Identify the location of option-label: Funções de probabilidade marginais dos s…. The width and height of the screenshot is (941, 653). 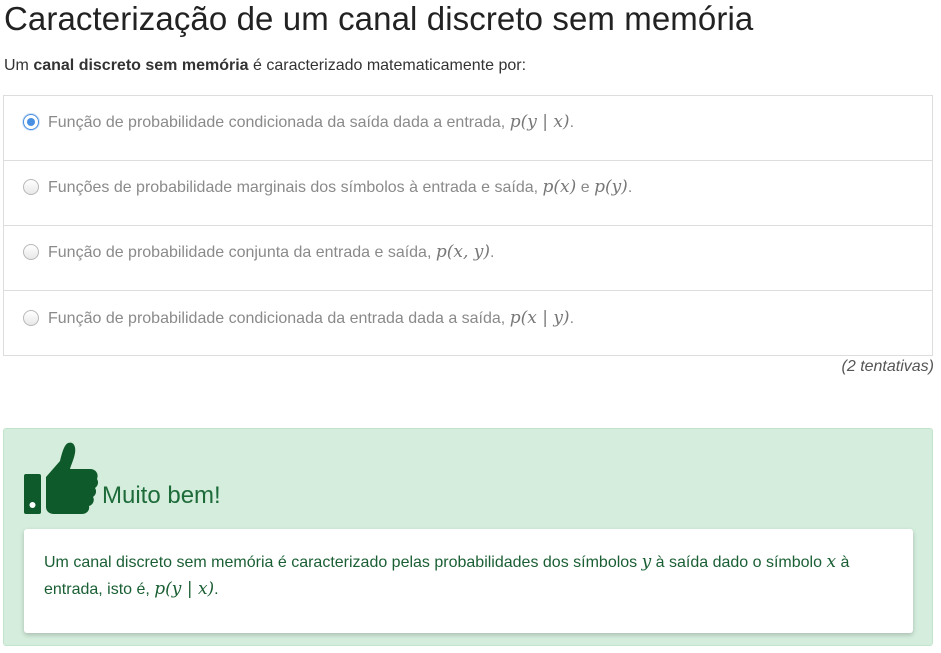
(340, 187).